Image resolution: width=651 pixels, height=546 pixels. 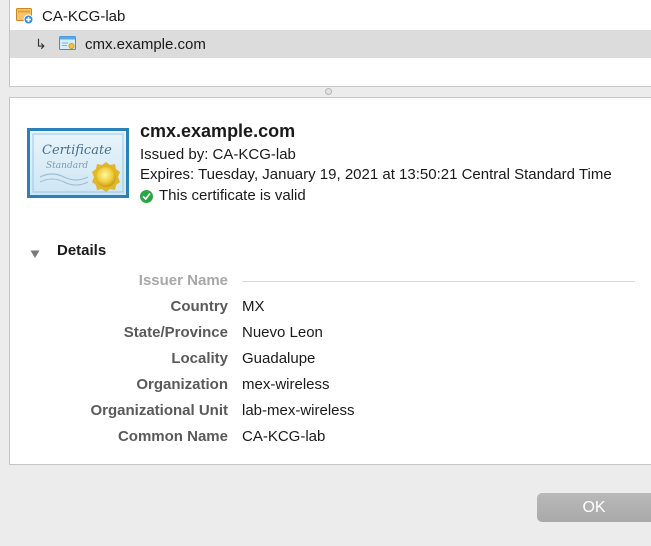 I want to click on splitter-handle-icon, so click(x=328, y=91).